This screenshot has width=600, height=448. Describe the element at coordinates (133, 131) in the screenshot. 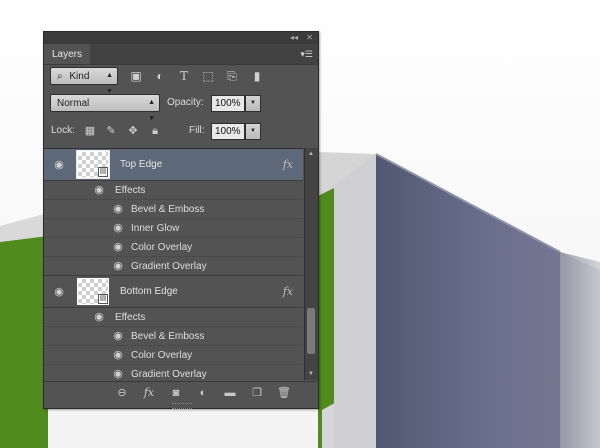

I see `lock-position-icon: ✥` at that location.